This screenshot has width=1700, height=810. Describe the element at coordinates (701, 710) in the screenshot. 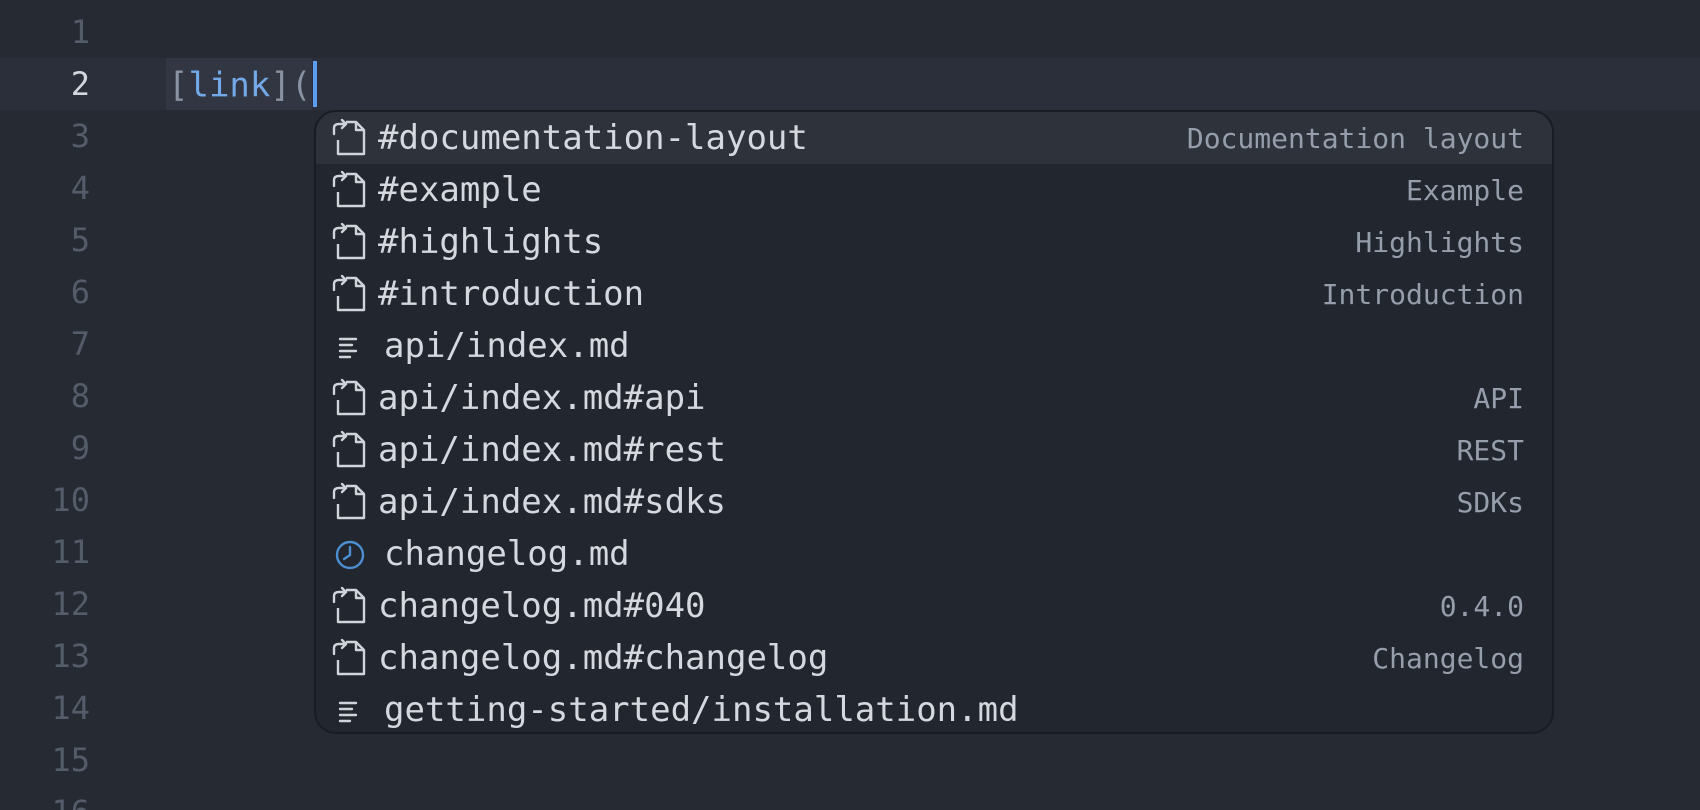

I see `completion-item-label: getting-started/installation.md` at that location.